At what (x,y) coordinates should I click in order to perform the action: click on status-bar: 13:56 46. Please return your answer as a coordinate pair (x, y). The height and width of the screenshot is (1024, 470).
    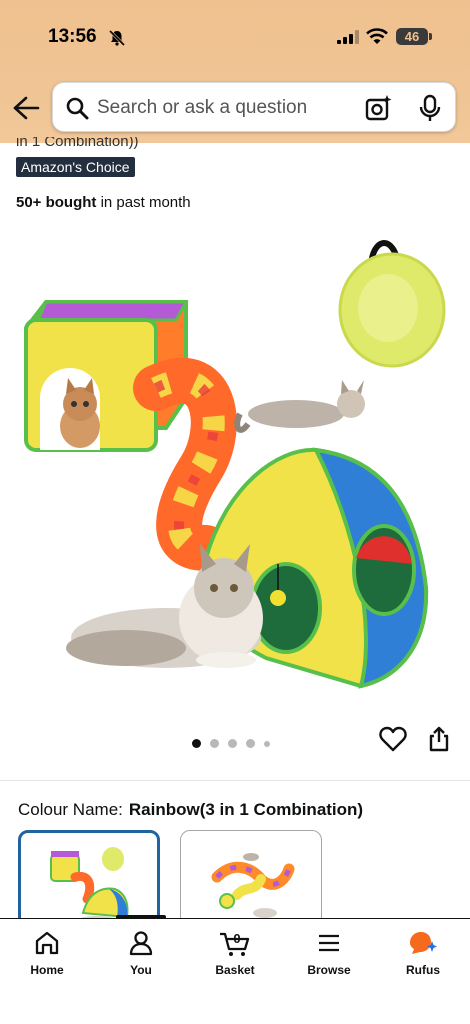
    Looking at the image, I should click on (235, 38).